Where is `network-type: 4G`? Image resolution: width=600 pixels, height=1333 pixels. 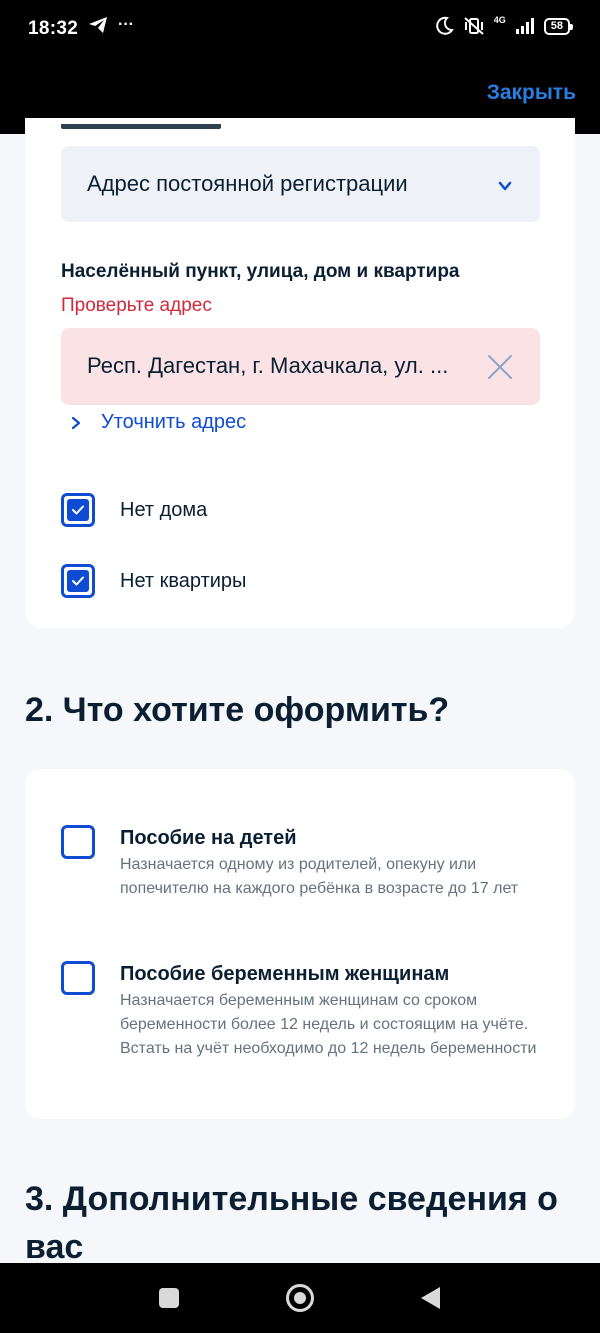 network-type: 4G is located at coordinates (499, 20).